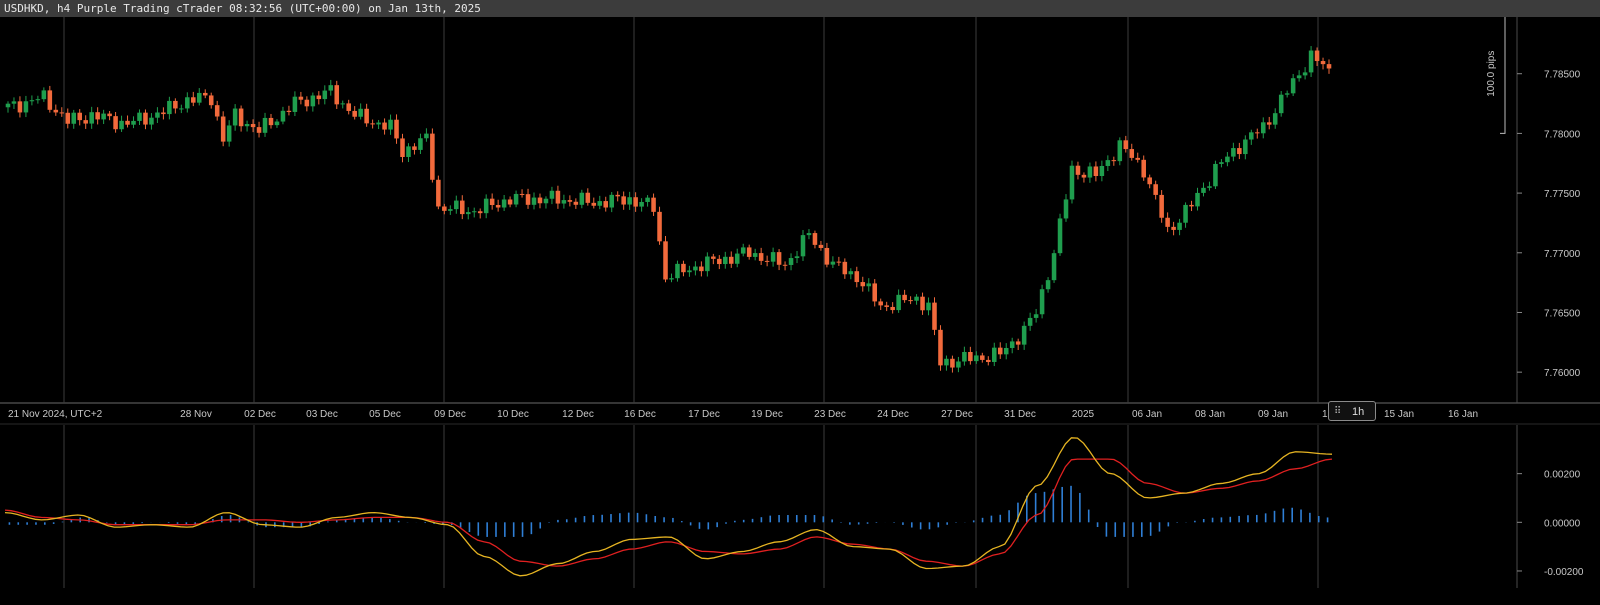 Image resolution: width=1600 pixels, height=605 pixels. I want to click on time-axis-label: 27 Dec, so click(957, 414).